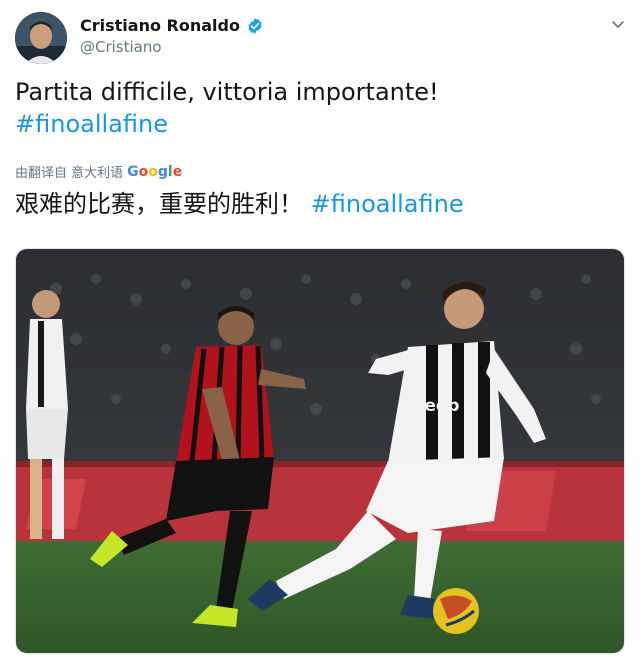  Describe the element at coordinates (160, 25) in the screenshot. I see `author-name: Cristiano Ronaldo` at that location.